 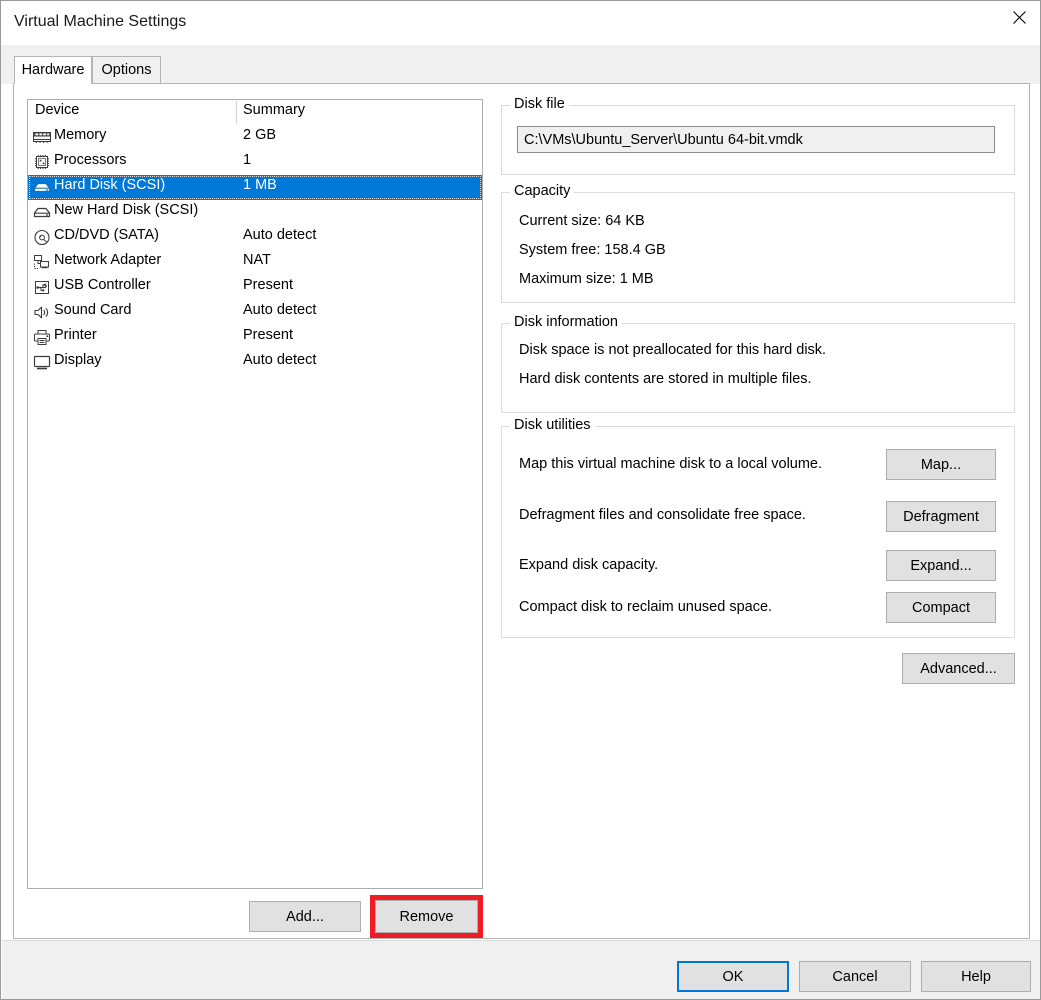 What do you see at coordinates (733, 976) in the screenshot?
I see `ok-button: OK` at bounding box center [733, 976].